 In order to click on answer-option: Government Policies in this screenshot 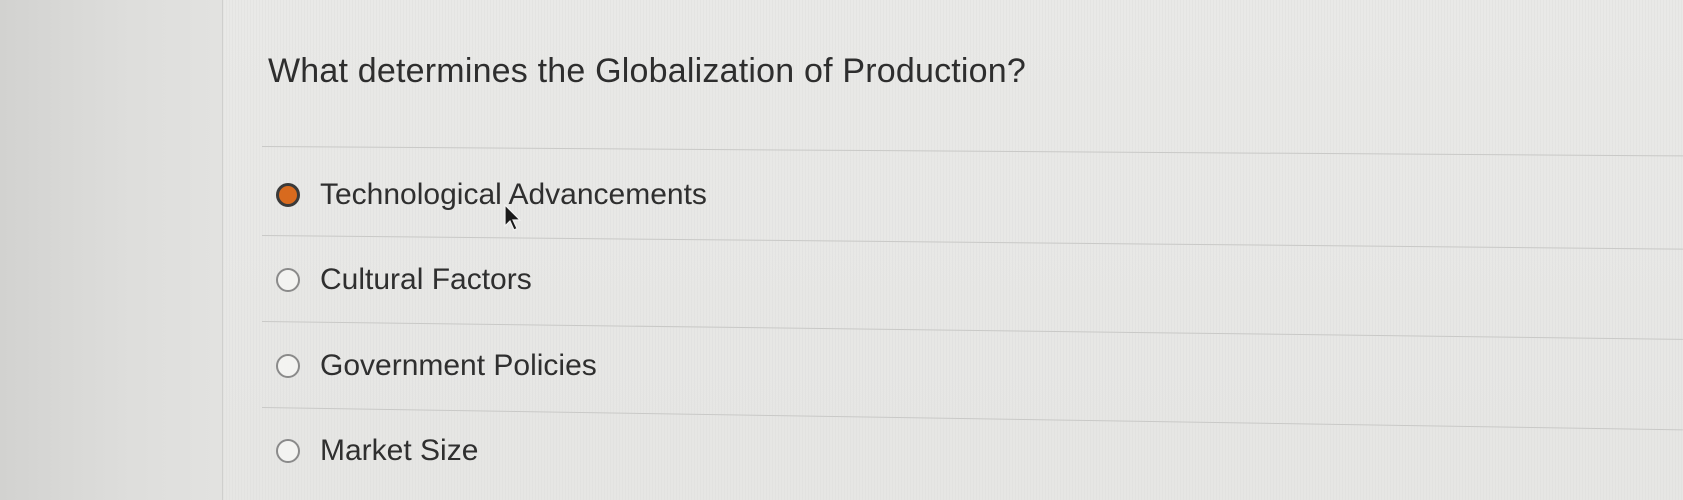, I will do `click(436, 366)`.